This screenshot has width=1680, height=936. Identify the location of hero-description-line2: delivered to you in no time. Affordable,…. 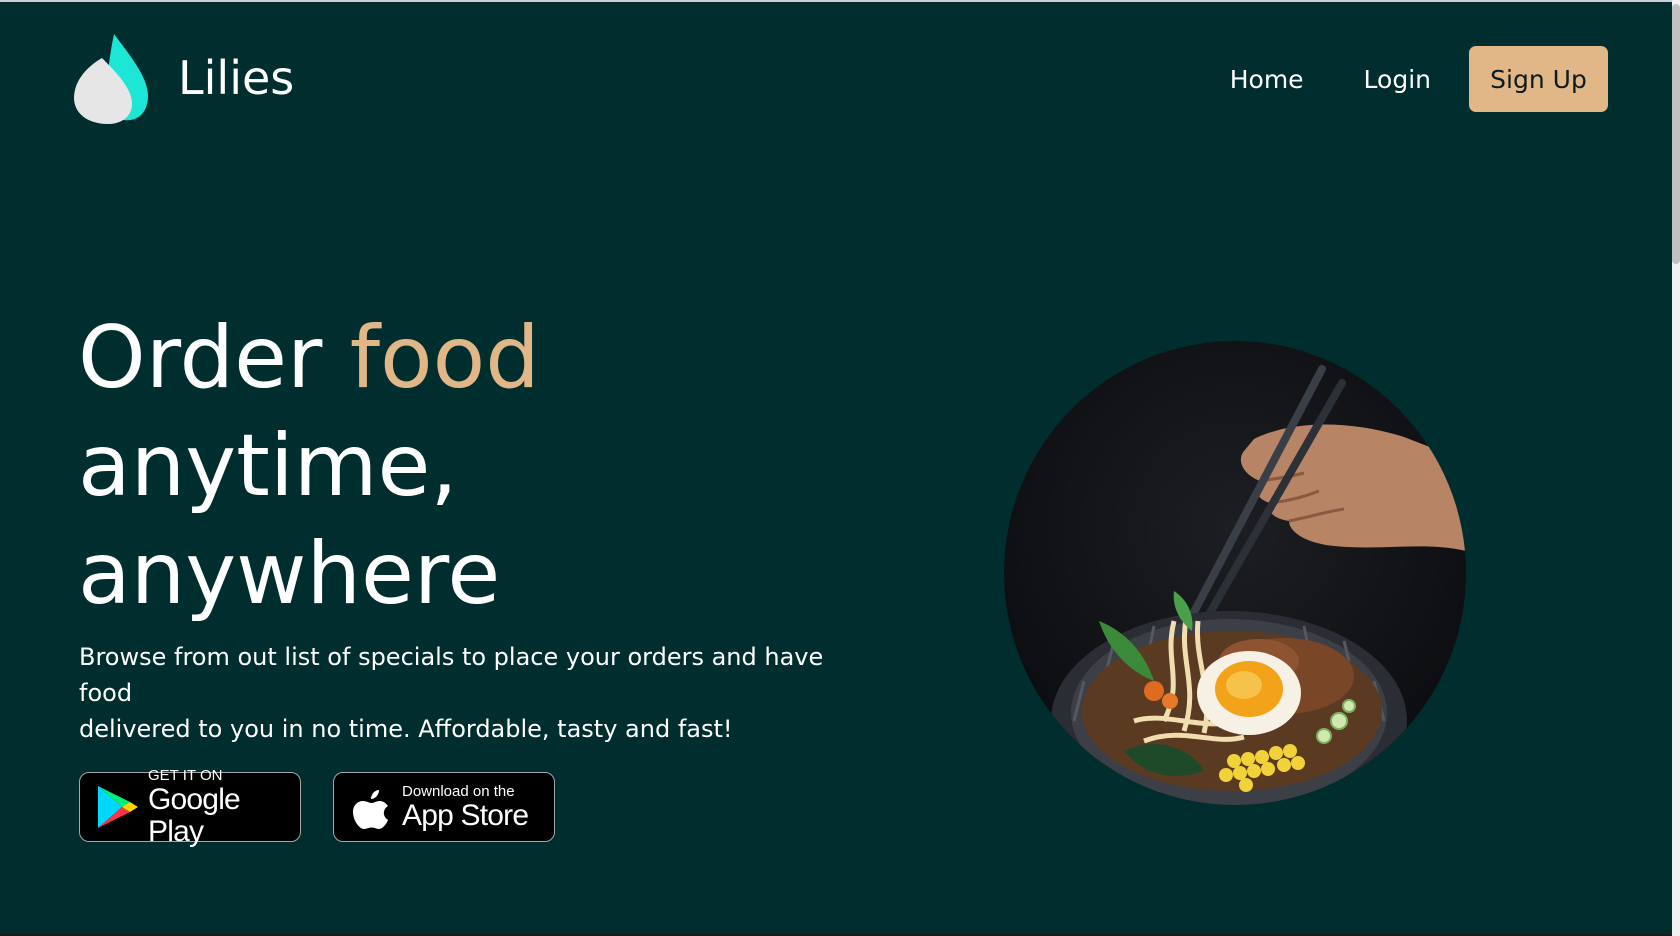
(406, 729).